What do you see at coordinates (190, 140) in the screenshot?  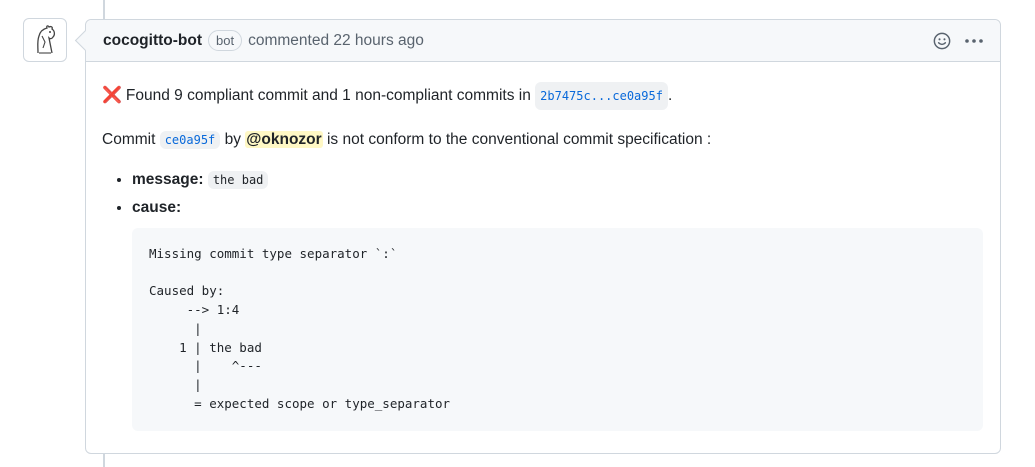 I see `commit-sha-link: ce0a95f` at bounding box center [190, 140].